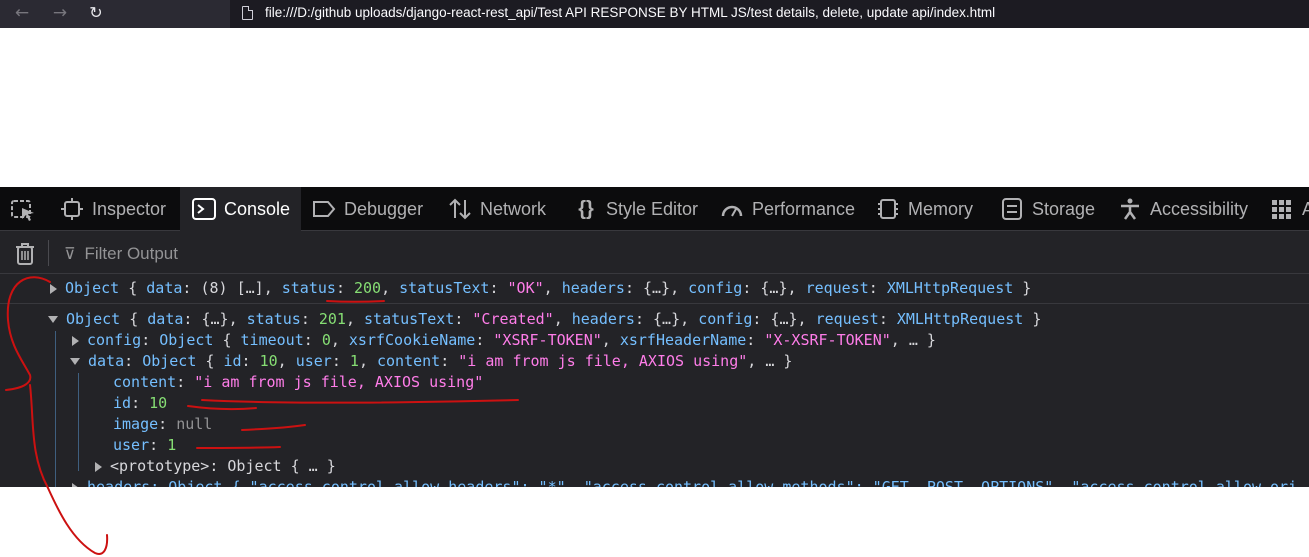  I want to click on tab-console: Console, so click(240, 209).